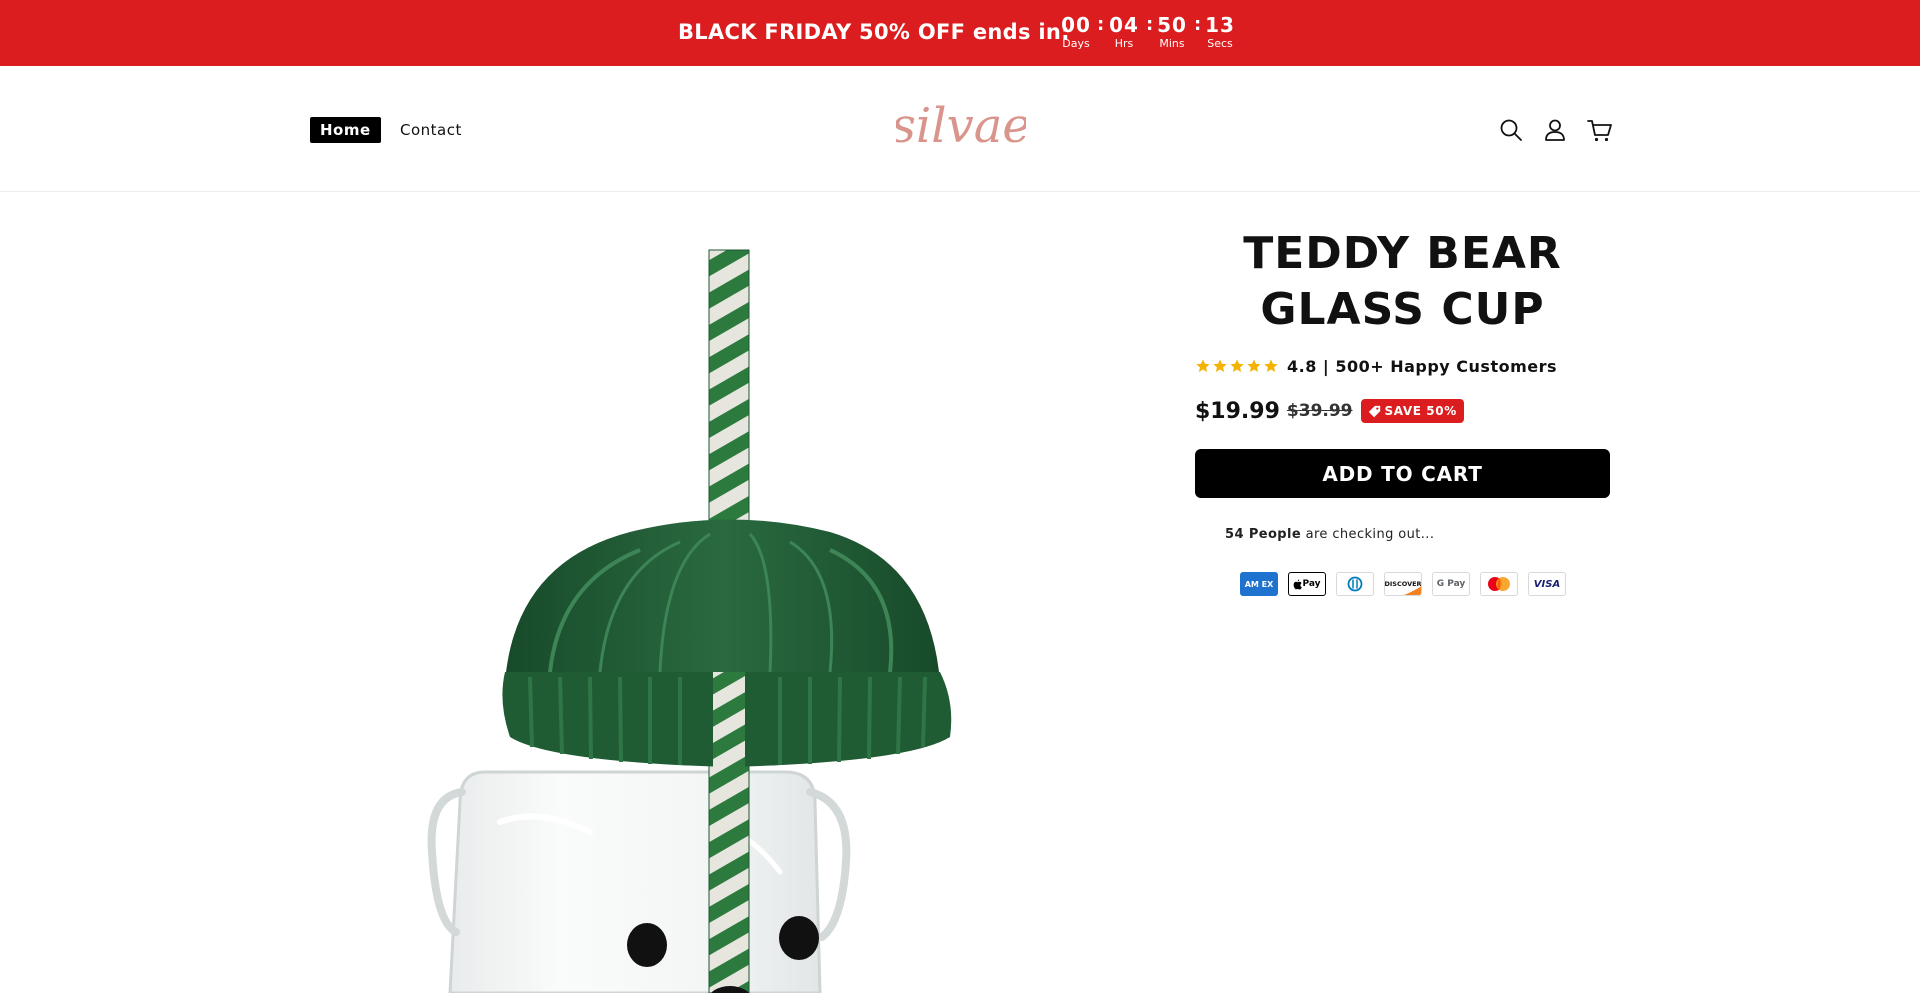 Image resolution: width=1920 pixels, height=993 pixels. What do you see at coordinates (1172, 25) in the screenshot?
I see `countdown-minutes-value: 50` at bounding box center [1172, 25].